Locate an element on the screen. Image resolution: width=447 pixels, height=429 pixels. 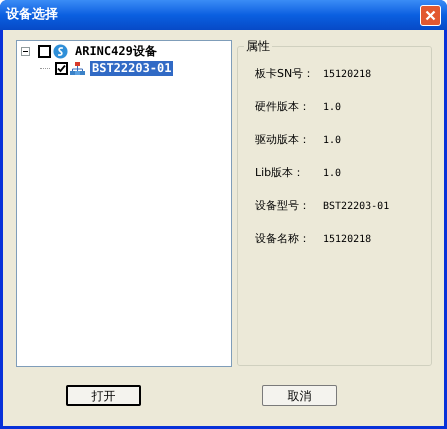
property-label: 板卡SN号： is located at coordinates (285, 74).